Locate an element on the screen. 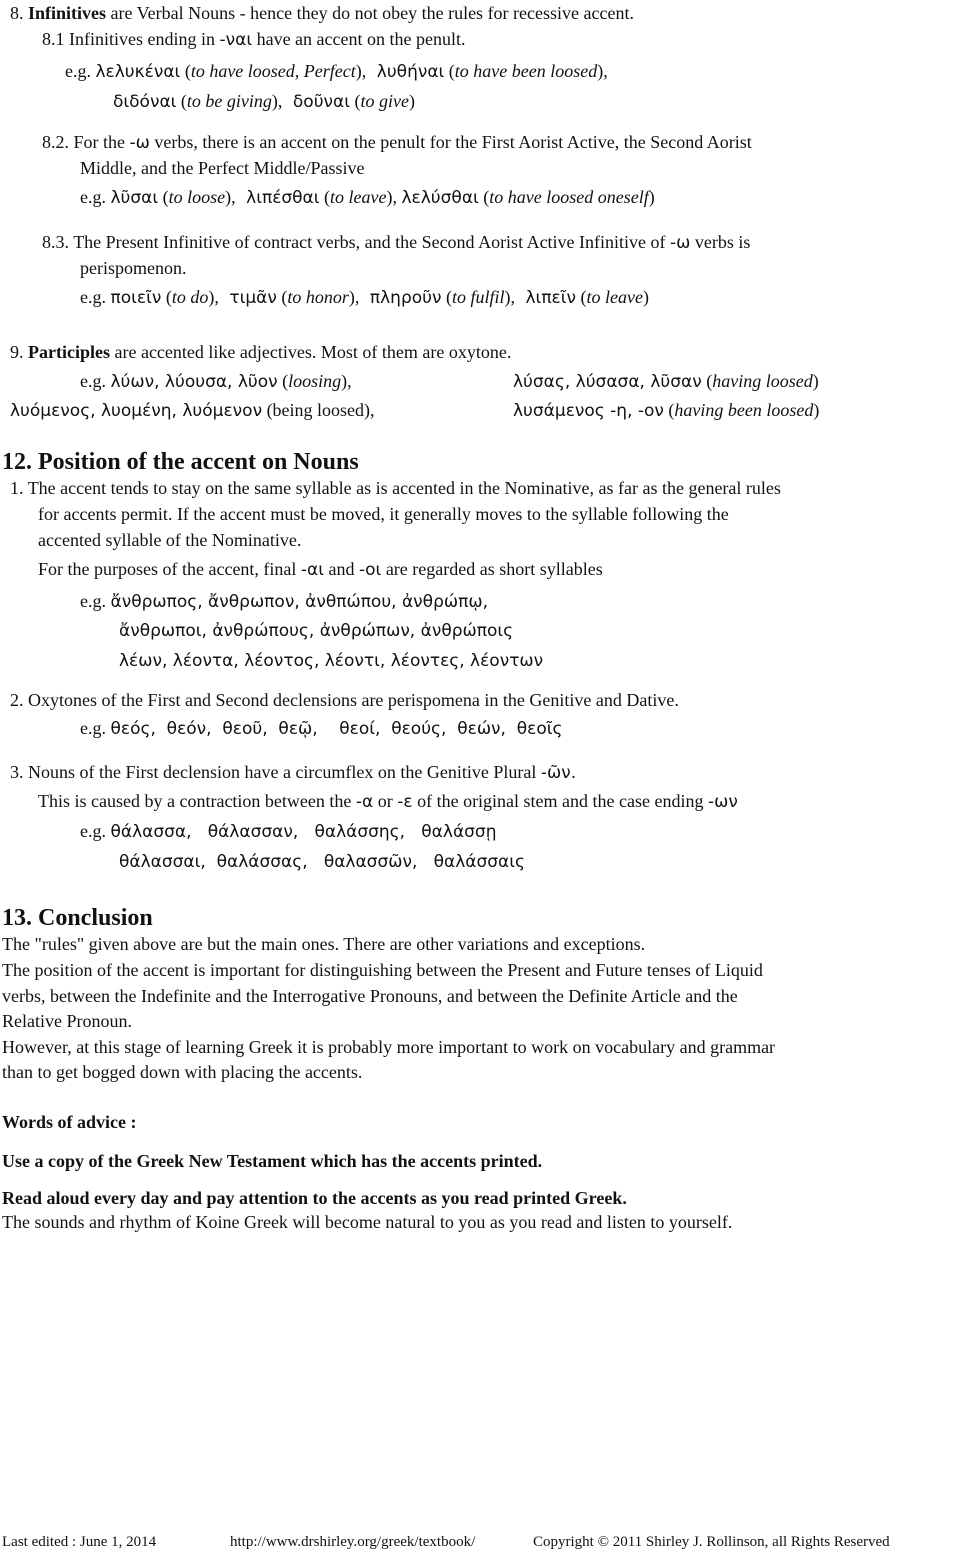  greek-ending: -αι is located at coordinates (312, 570).